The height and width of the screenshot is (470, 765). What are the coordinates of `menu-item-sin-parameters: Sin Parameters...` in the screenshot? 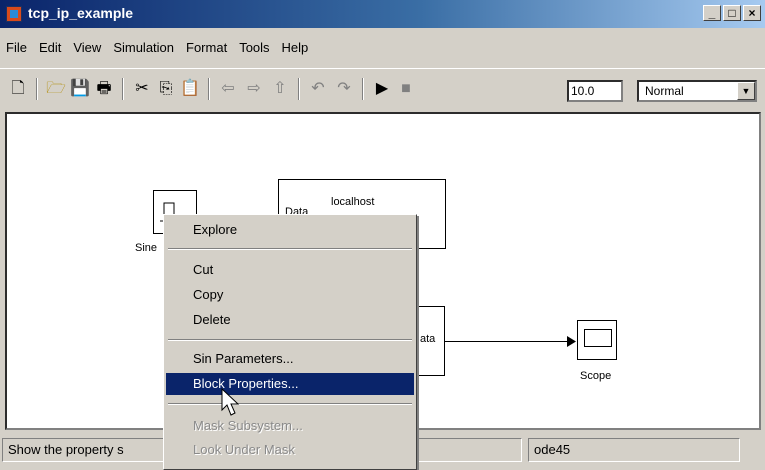 It's located at (290, 359).